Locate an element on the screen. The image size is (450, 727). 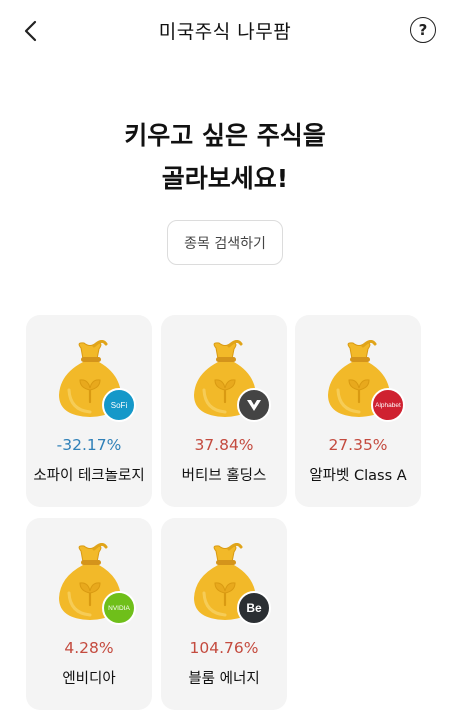
headline: 키우고 싶은 주식을 골라보세요! is located at coordinates (225, 157).